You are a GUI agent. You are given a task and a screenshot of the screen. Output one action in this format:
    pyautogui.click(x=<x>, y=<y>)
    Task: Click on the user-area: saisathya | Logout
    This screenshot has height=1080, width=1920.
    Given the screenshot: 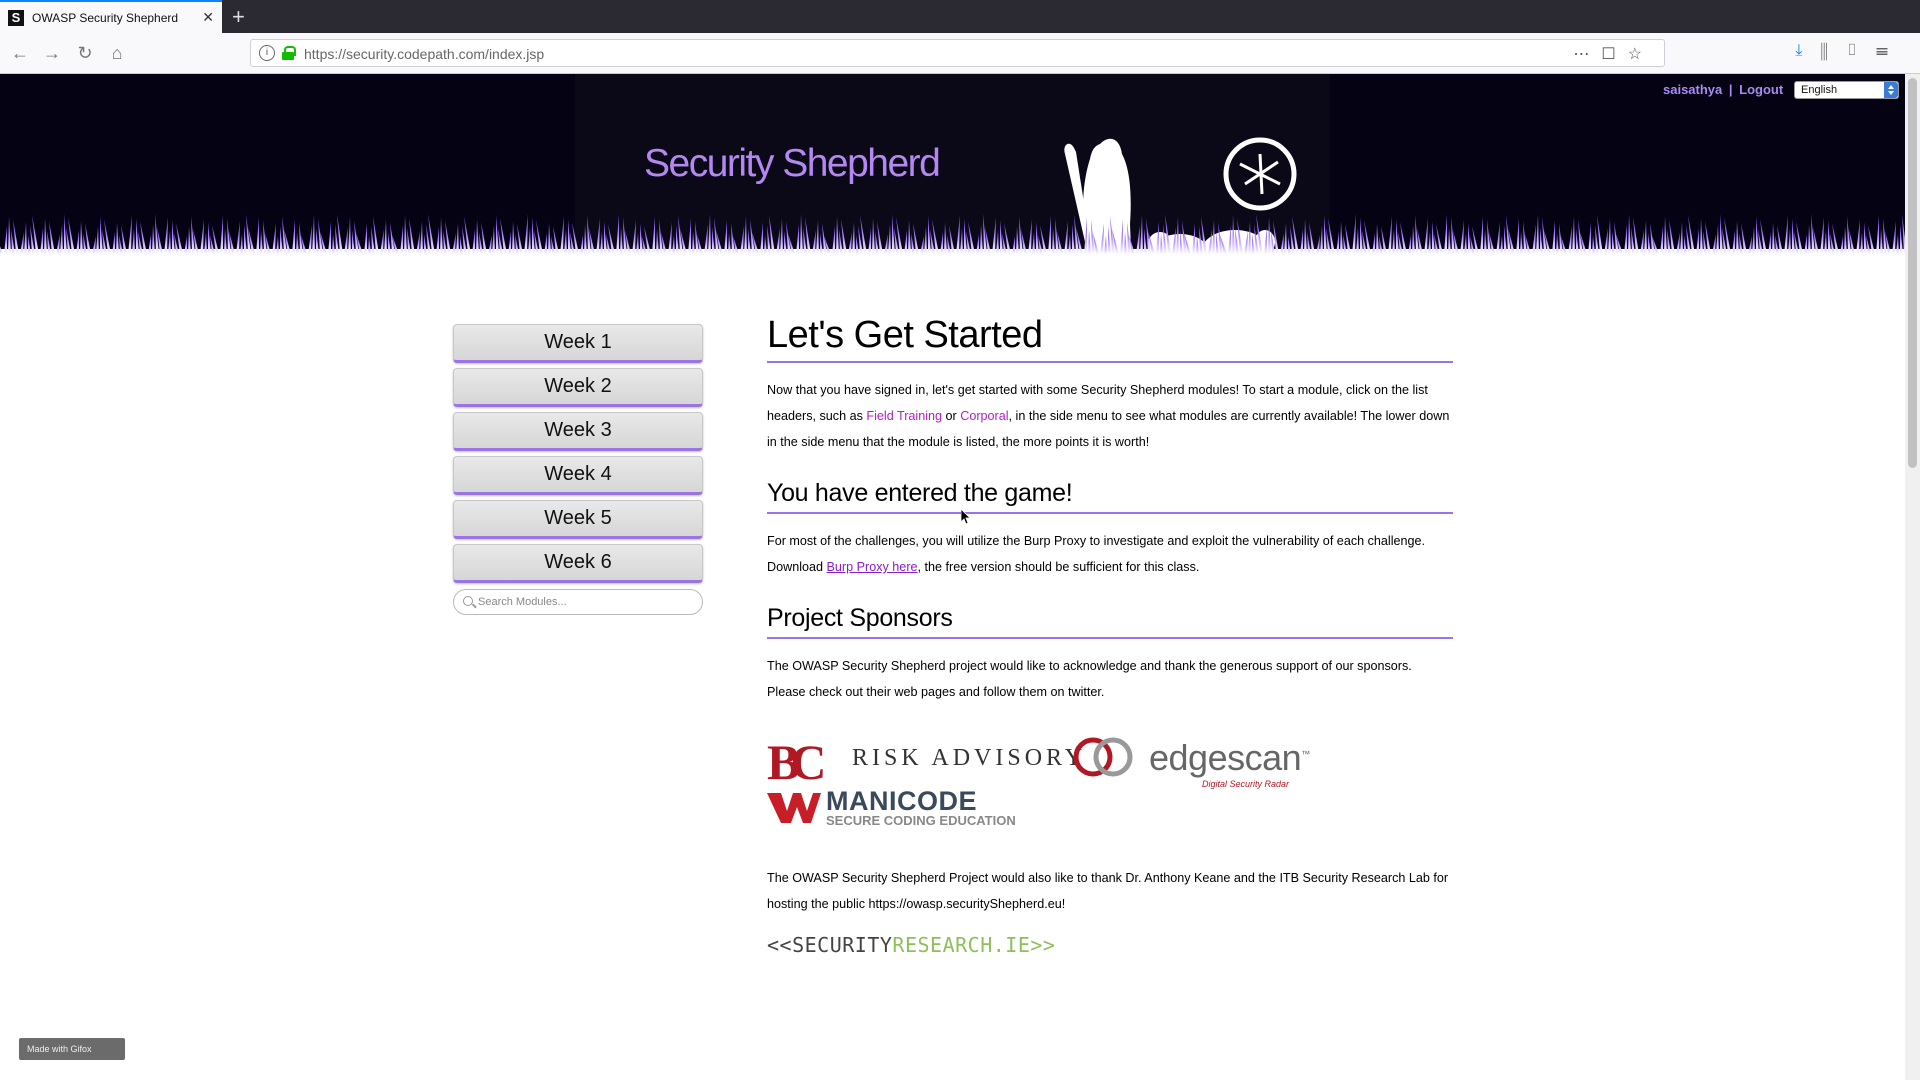 What is the action you would take?
    pyautogui.click(x=1723, y=89)
    